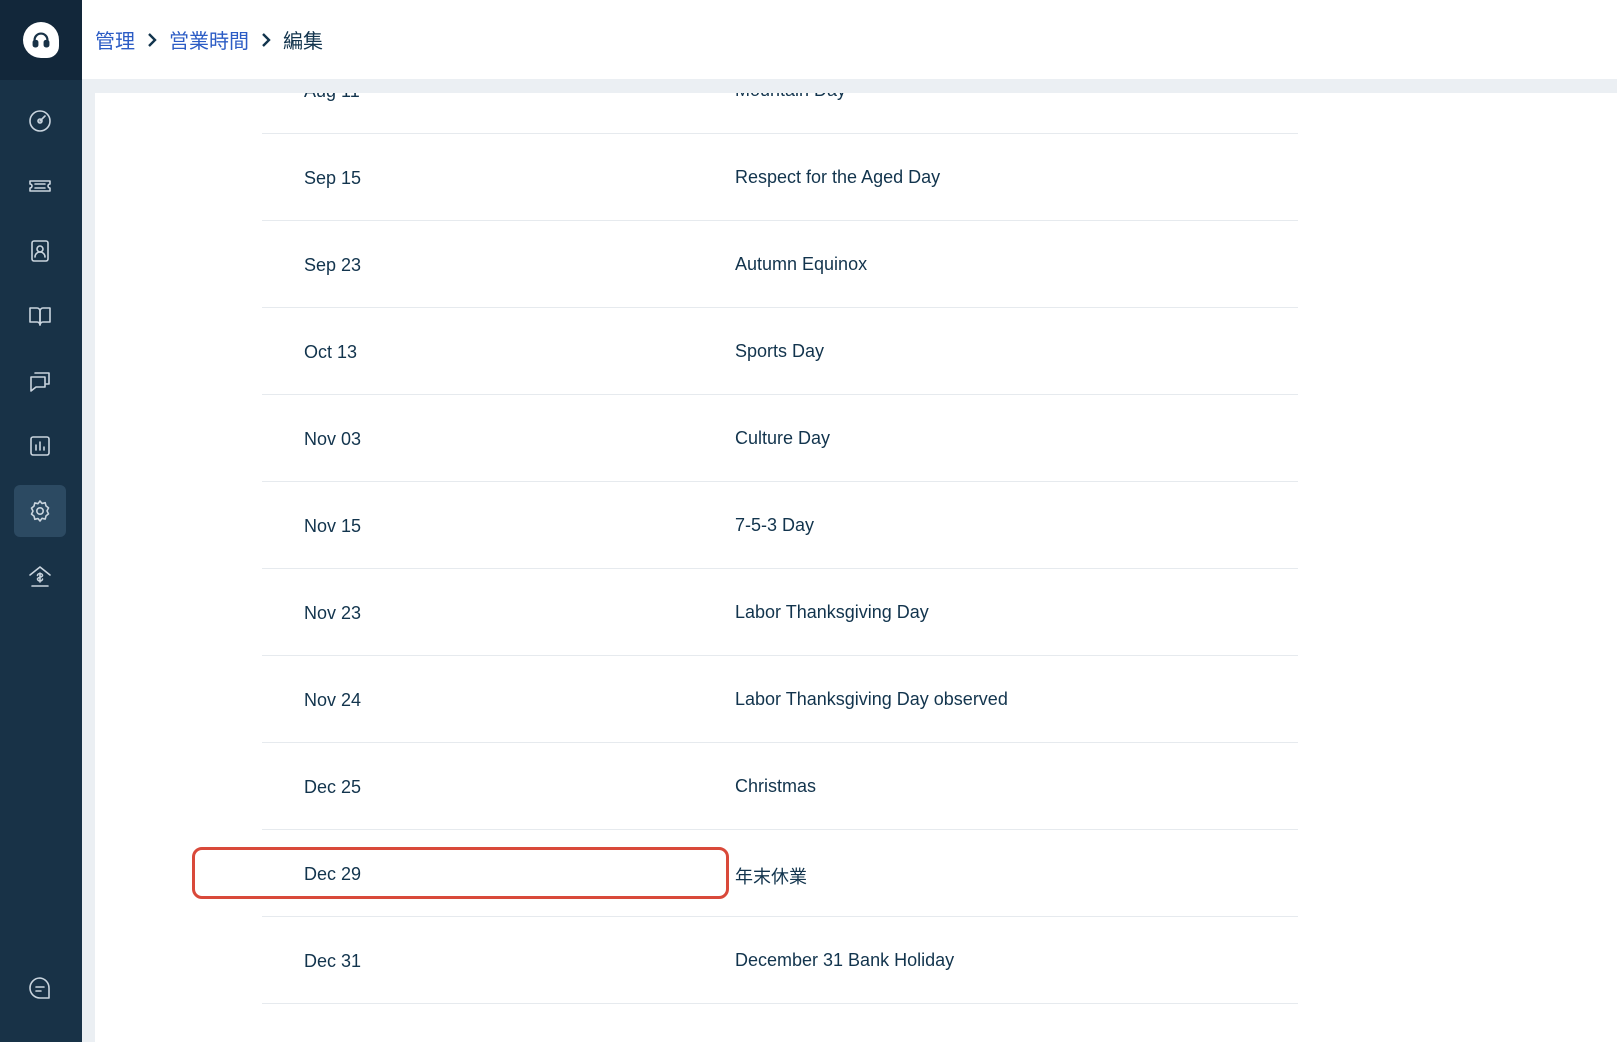 This screenshot has height=1042, width=1617. I want to click on holiday-row: Nov 24 Labor Thanksgiving Day observed, so click(780, 699).